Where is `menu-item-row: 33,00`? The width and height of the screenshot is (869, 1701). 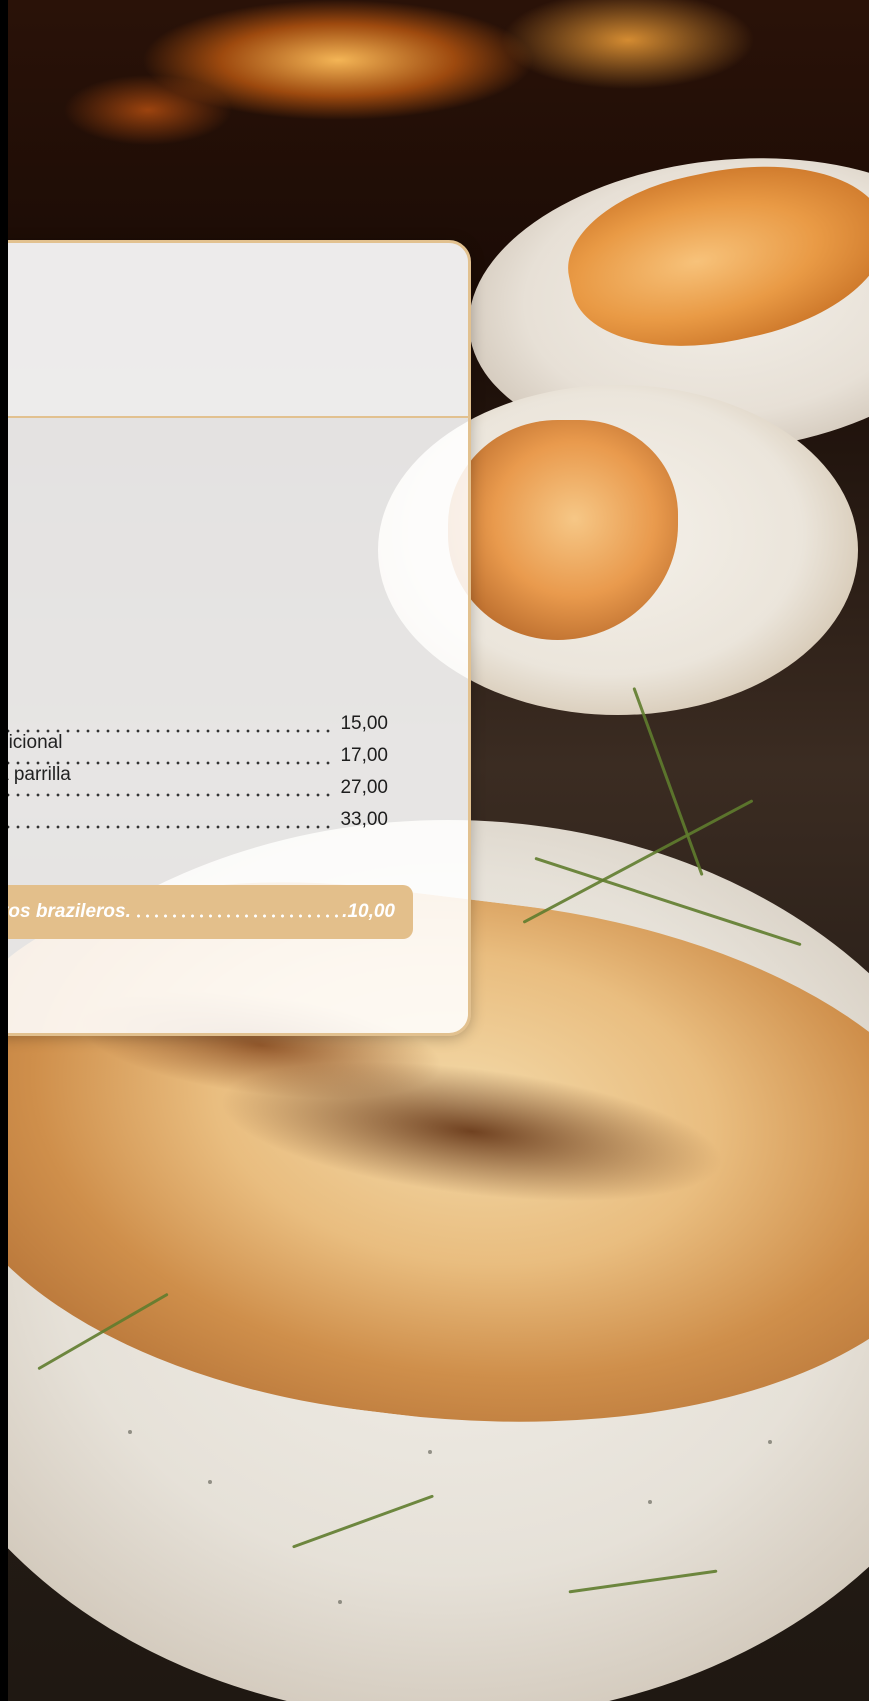 menu-item-row: 33,00 is located at coordinates (194, 824).